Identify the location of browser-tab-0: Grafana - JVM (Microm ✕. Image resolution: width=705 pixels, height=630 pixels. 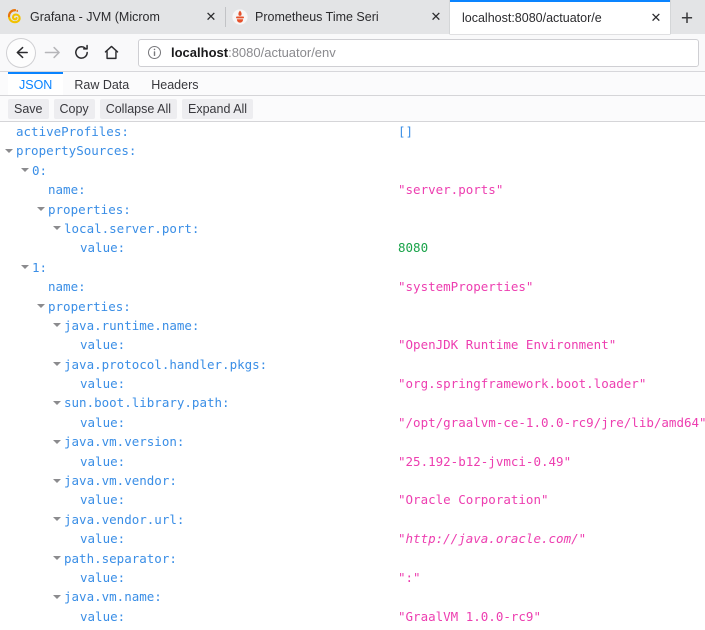
(112, 17).